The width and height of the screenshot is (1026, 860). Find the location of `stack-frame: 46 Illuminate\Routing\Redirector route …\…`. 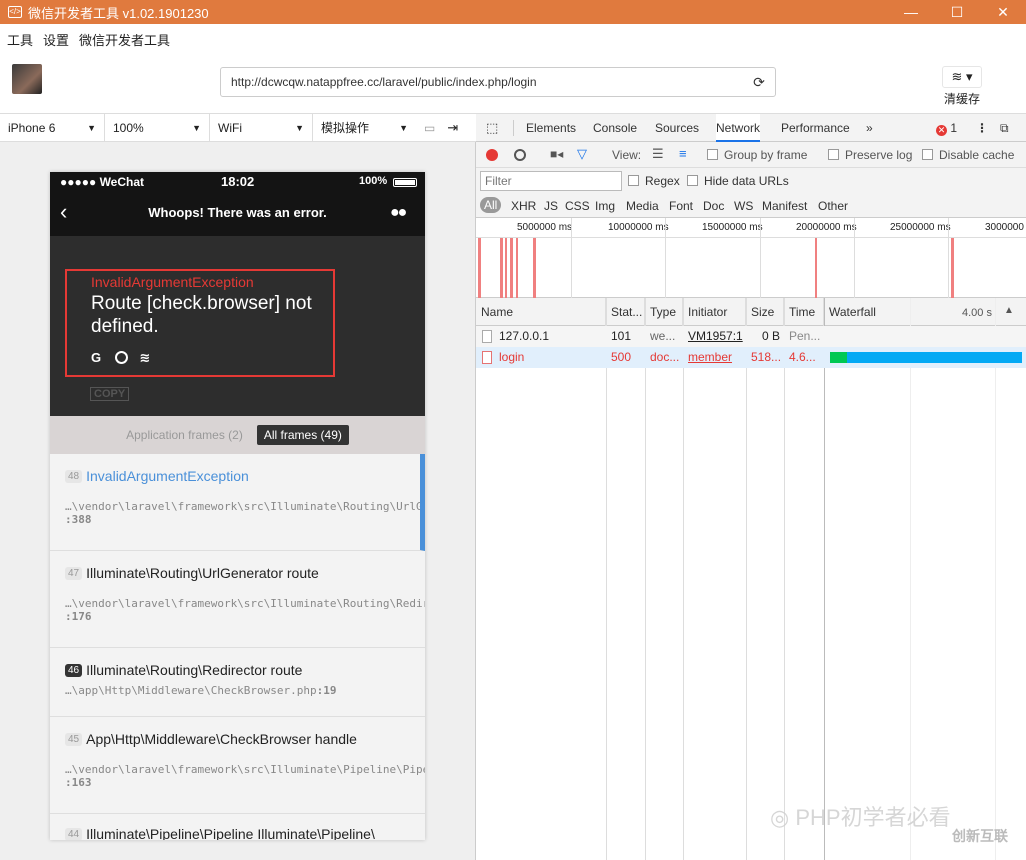

stack-frame: 46 Illuminate\Routing\Redirector route …\… is located at coordinates (237, 682).